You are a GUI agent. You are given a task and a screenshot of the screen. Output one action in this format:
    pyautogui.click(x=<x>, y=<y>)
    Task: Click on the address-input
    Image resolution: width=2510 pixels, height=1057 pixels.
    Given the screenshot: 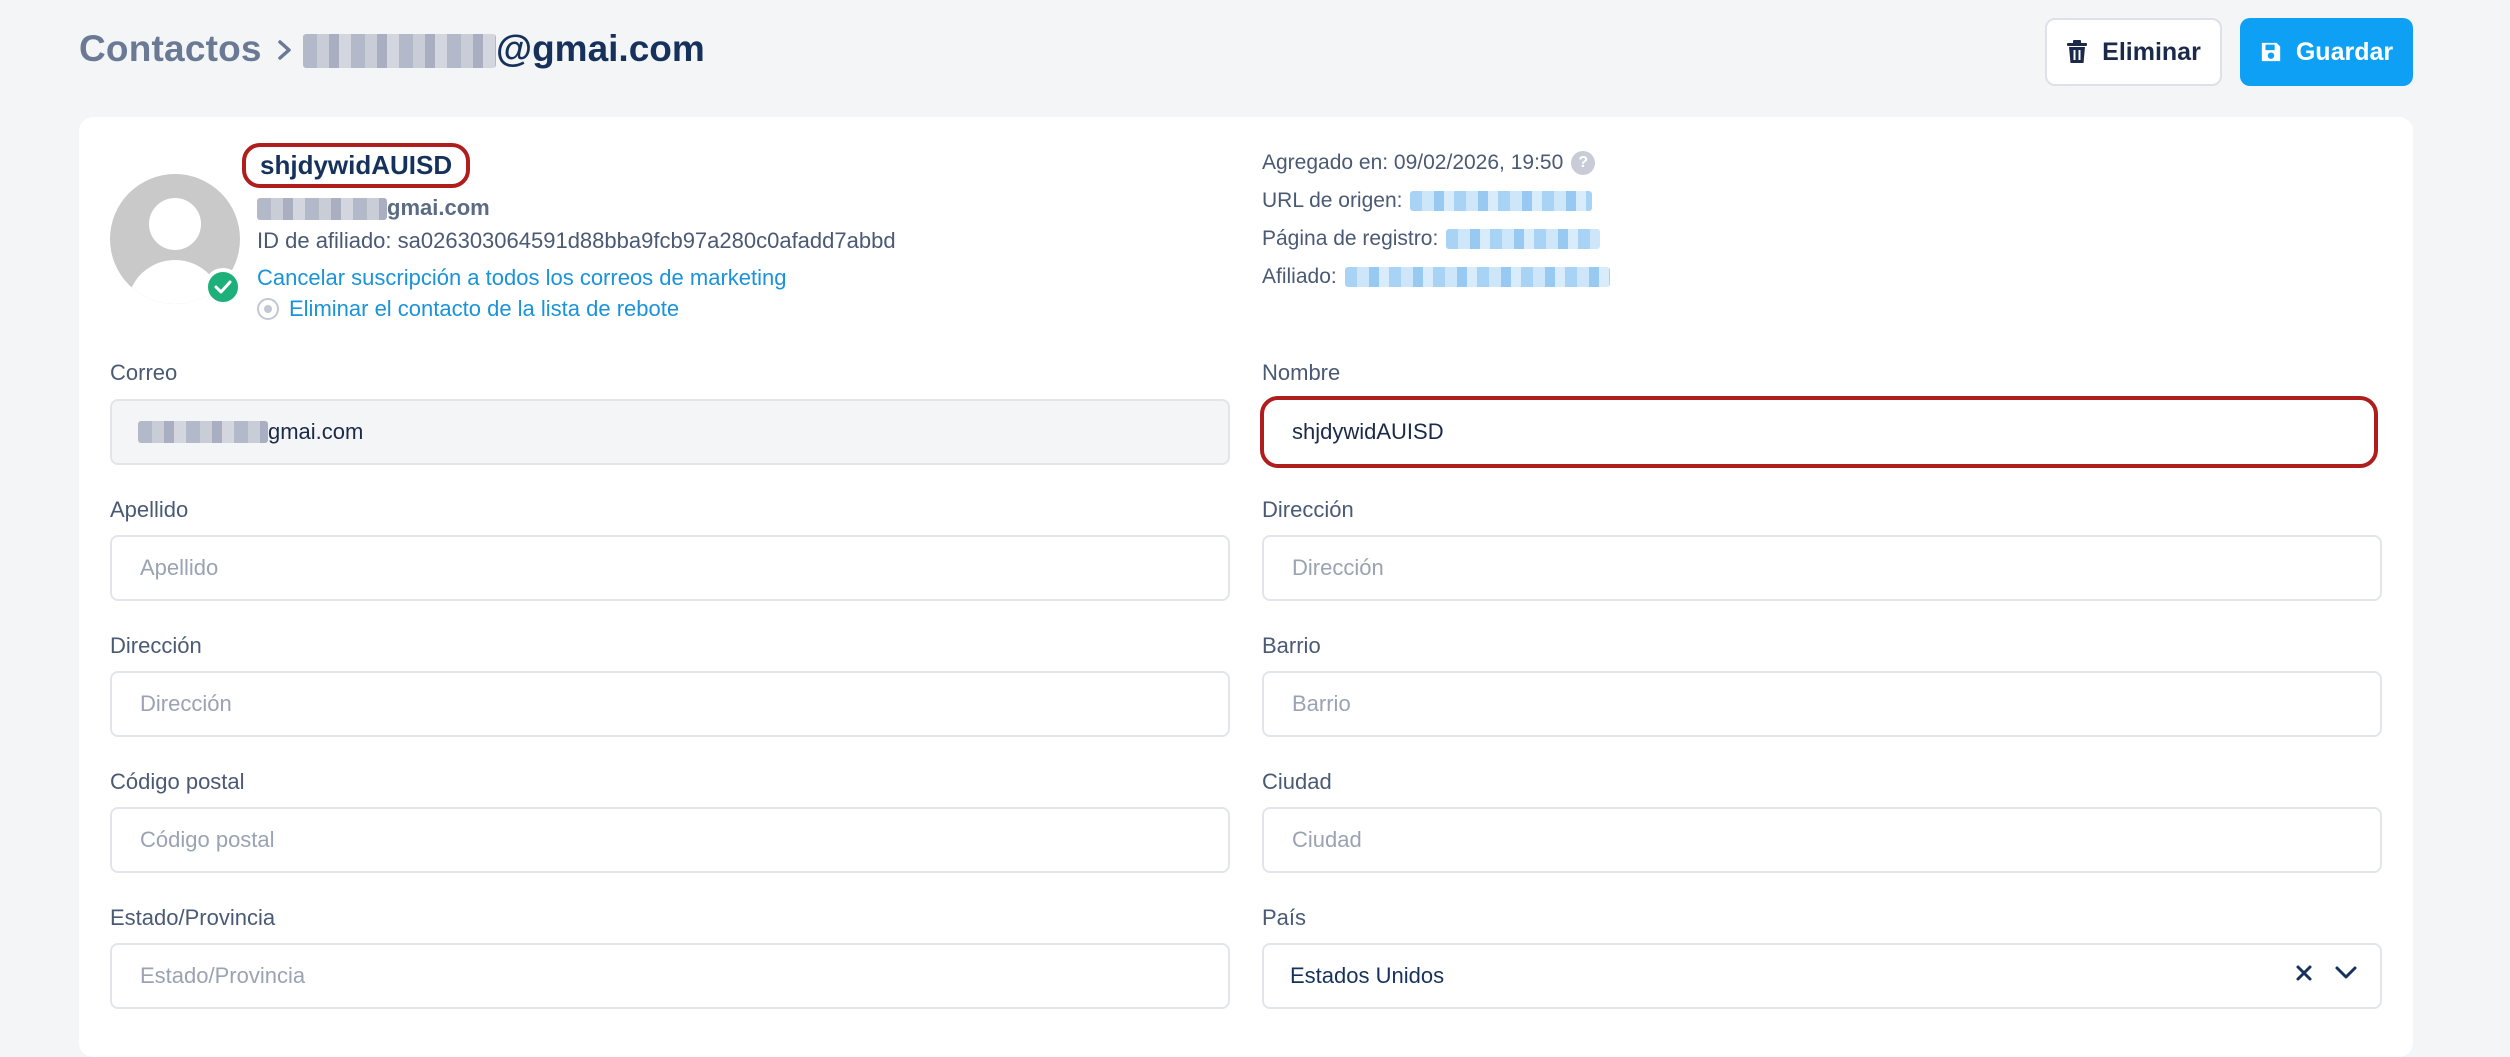 What is the action you would take?
    pyautogui.click(x=1835, y=568)
    